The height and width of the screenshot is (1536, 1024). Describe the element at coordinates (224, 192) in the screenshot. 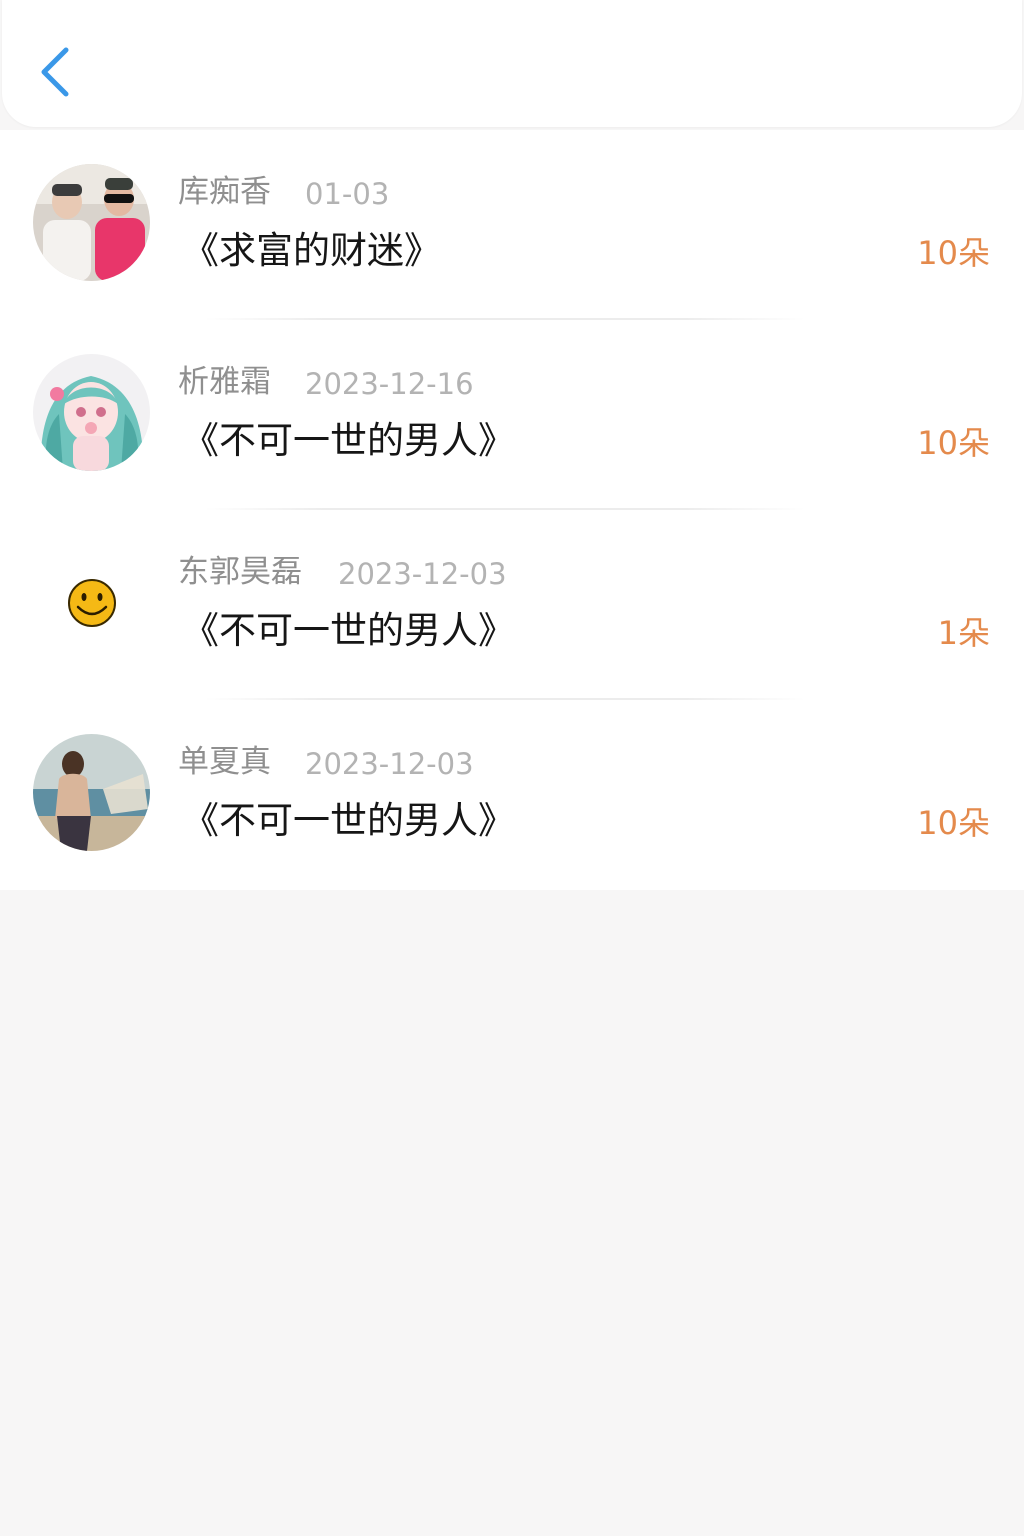

I see `user-name: 库痴香` at that location.